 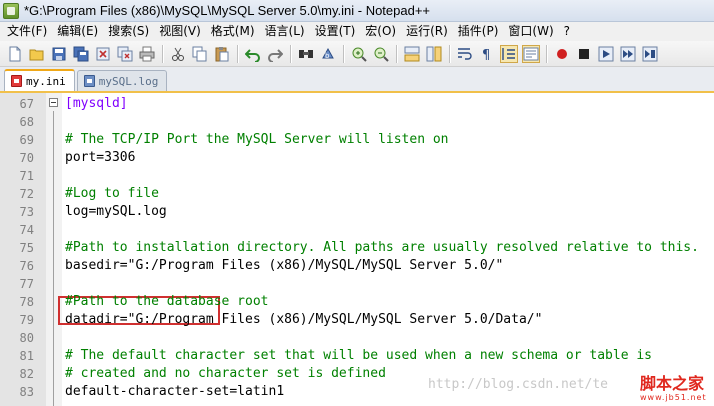 I want to click on code-text: [mysqld], so click(x=96, y=103).